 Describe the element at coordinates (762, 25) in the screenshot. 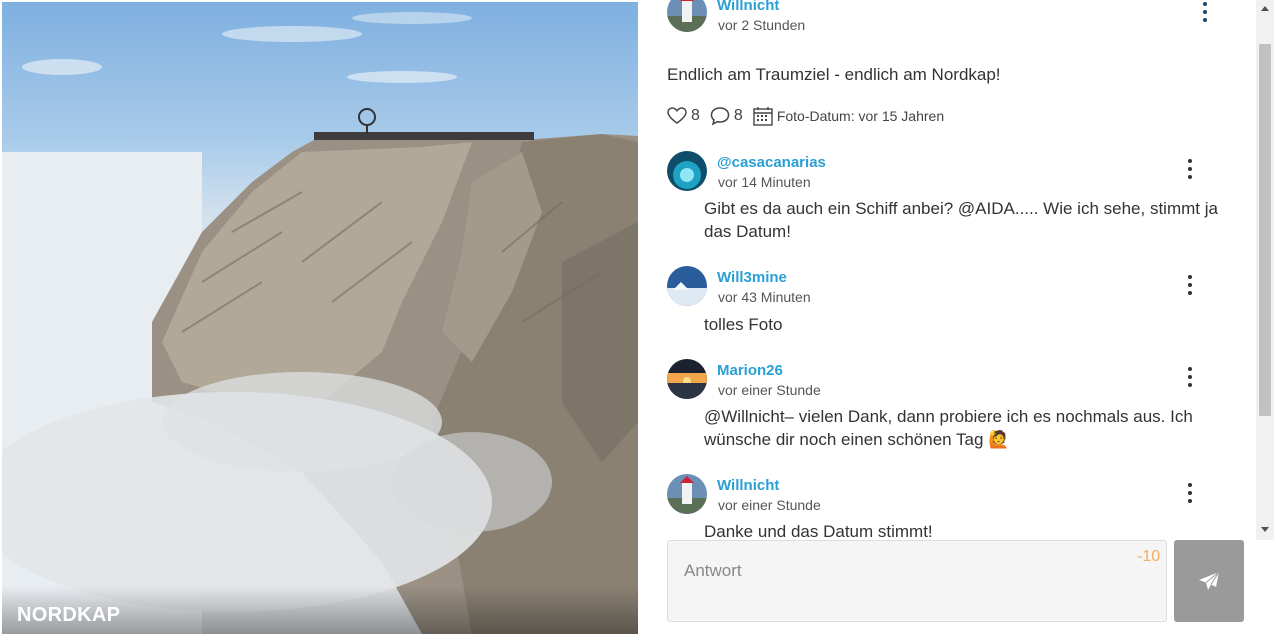

I see `post-time: vor 2 Stunden` at that location.